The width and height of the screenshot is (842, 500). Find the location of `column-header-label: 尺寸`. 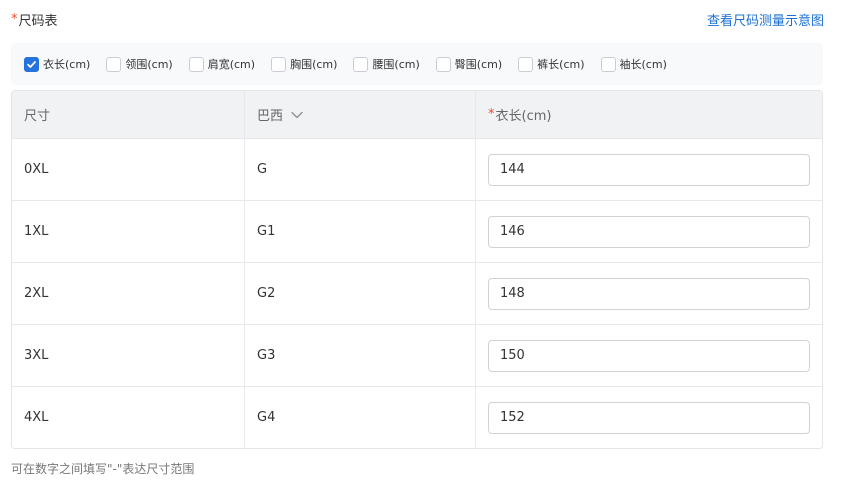

column-header-label: 尺寸 is located at coordinates (37, 116).